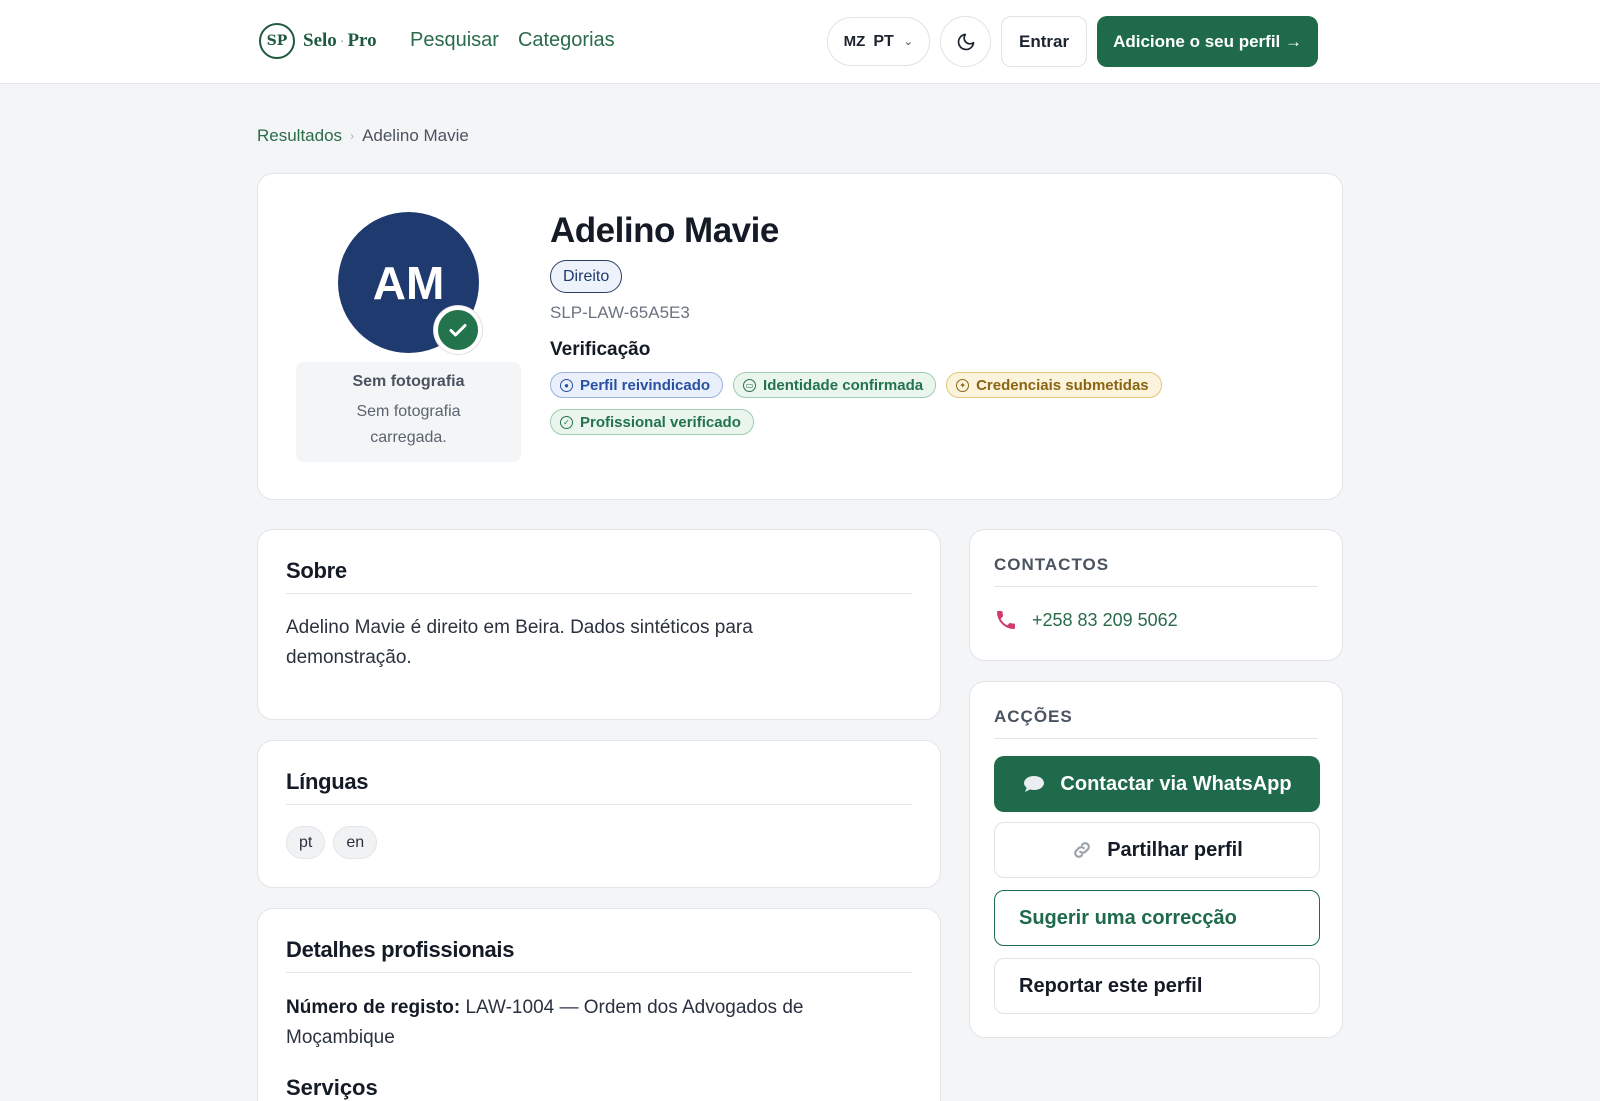 This screenshot has width=1600, height=1101. I want to click on share-label: Partilhar perfil, so click(1175, 849).